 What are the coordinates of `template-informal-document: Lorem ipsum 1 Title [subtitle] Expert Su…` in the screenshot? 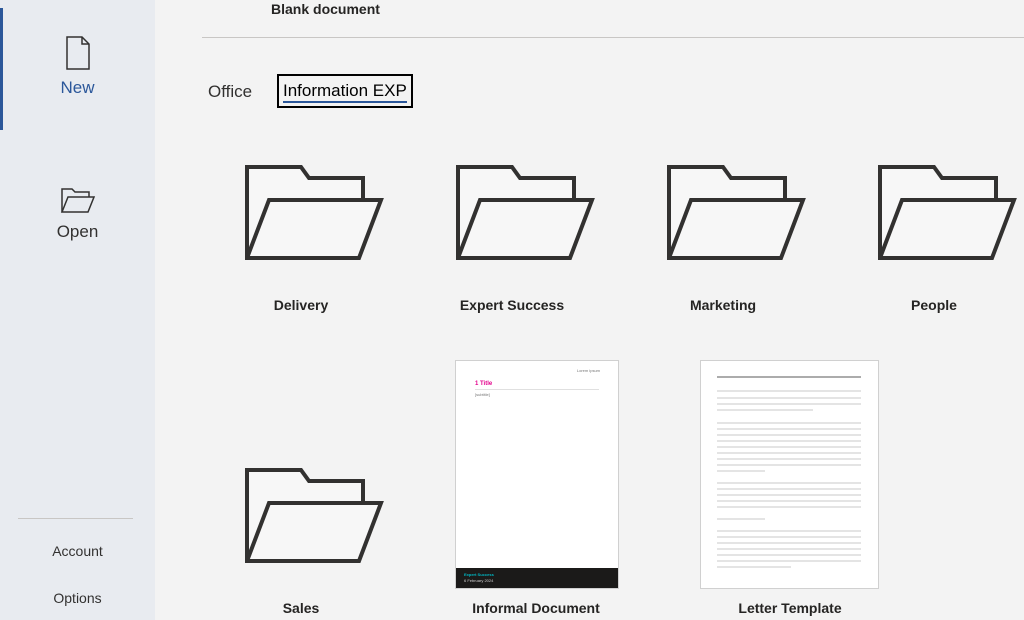 It's located at (533, 490).